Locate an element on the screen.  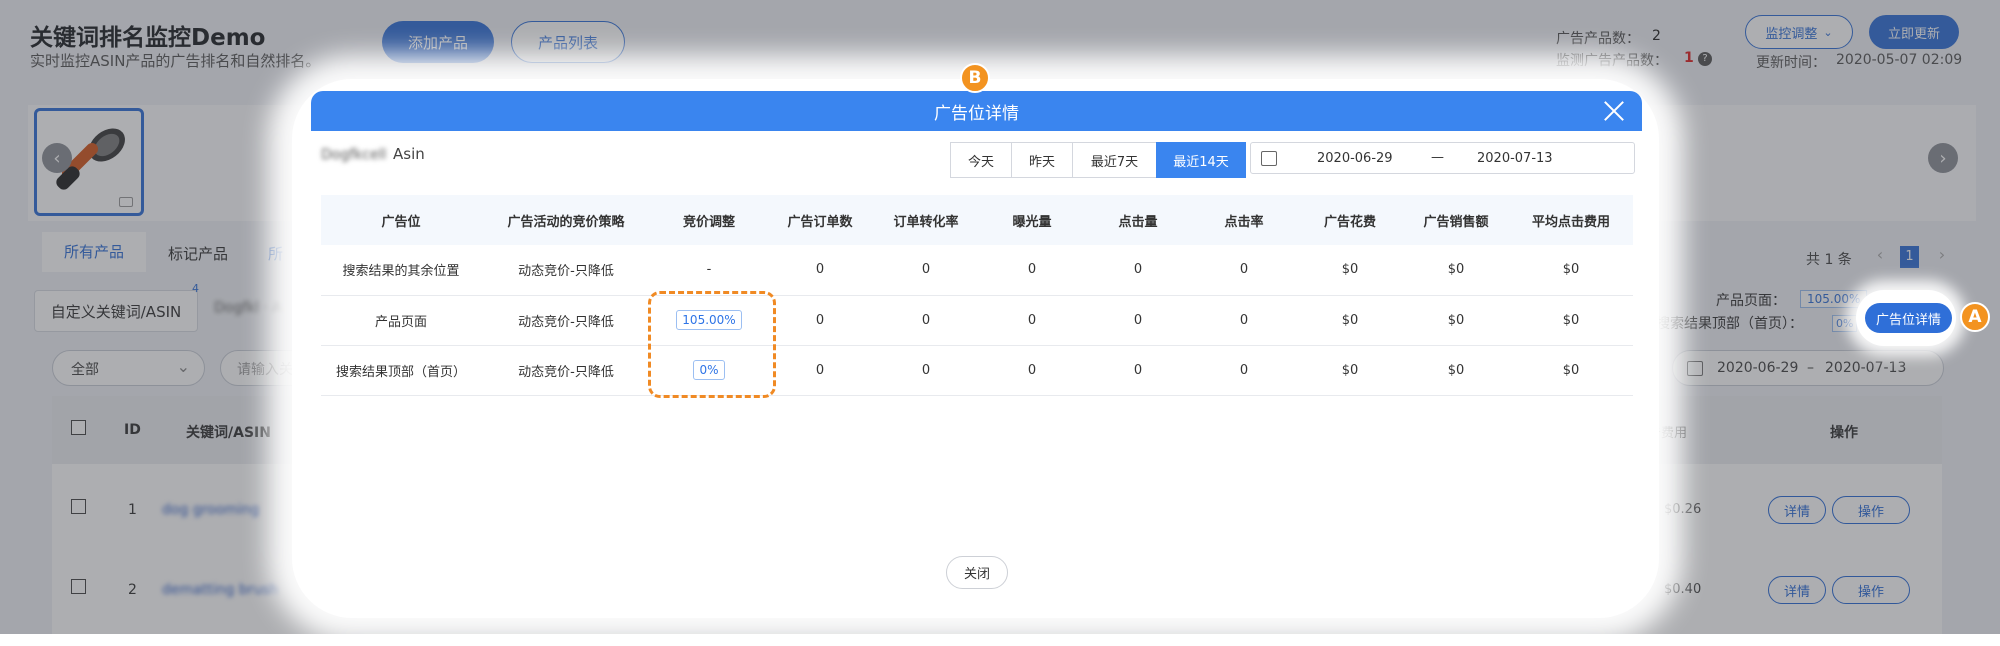
tab-marked-products: 标记产品 is located at coordinates (198, 253).